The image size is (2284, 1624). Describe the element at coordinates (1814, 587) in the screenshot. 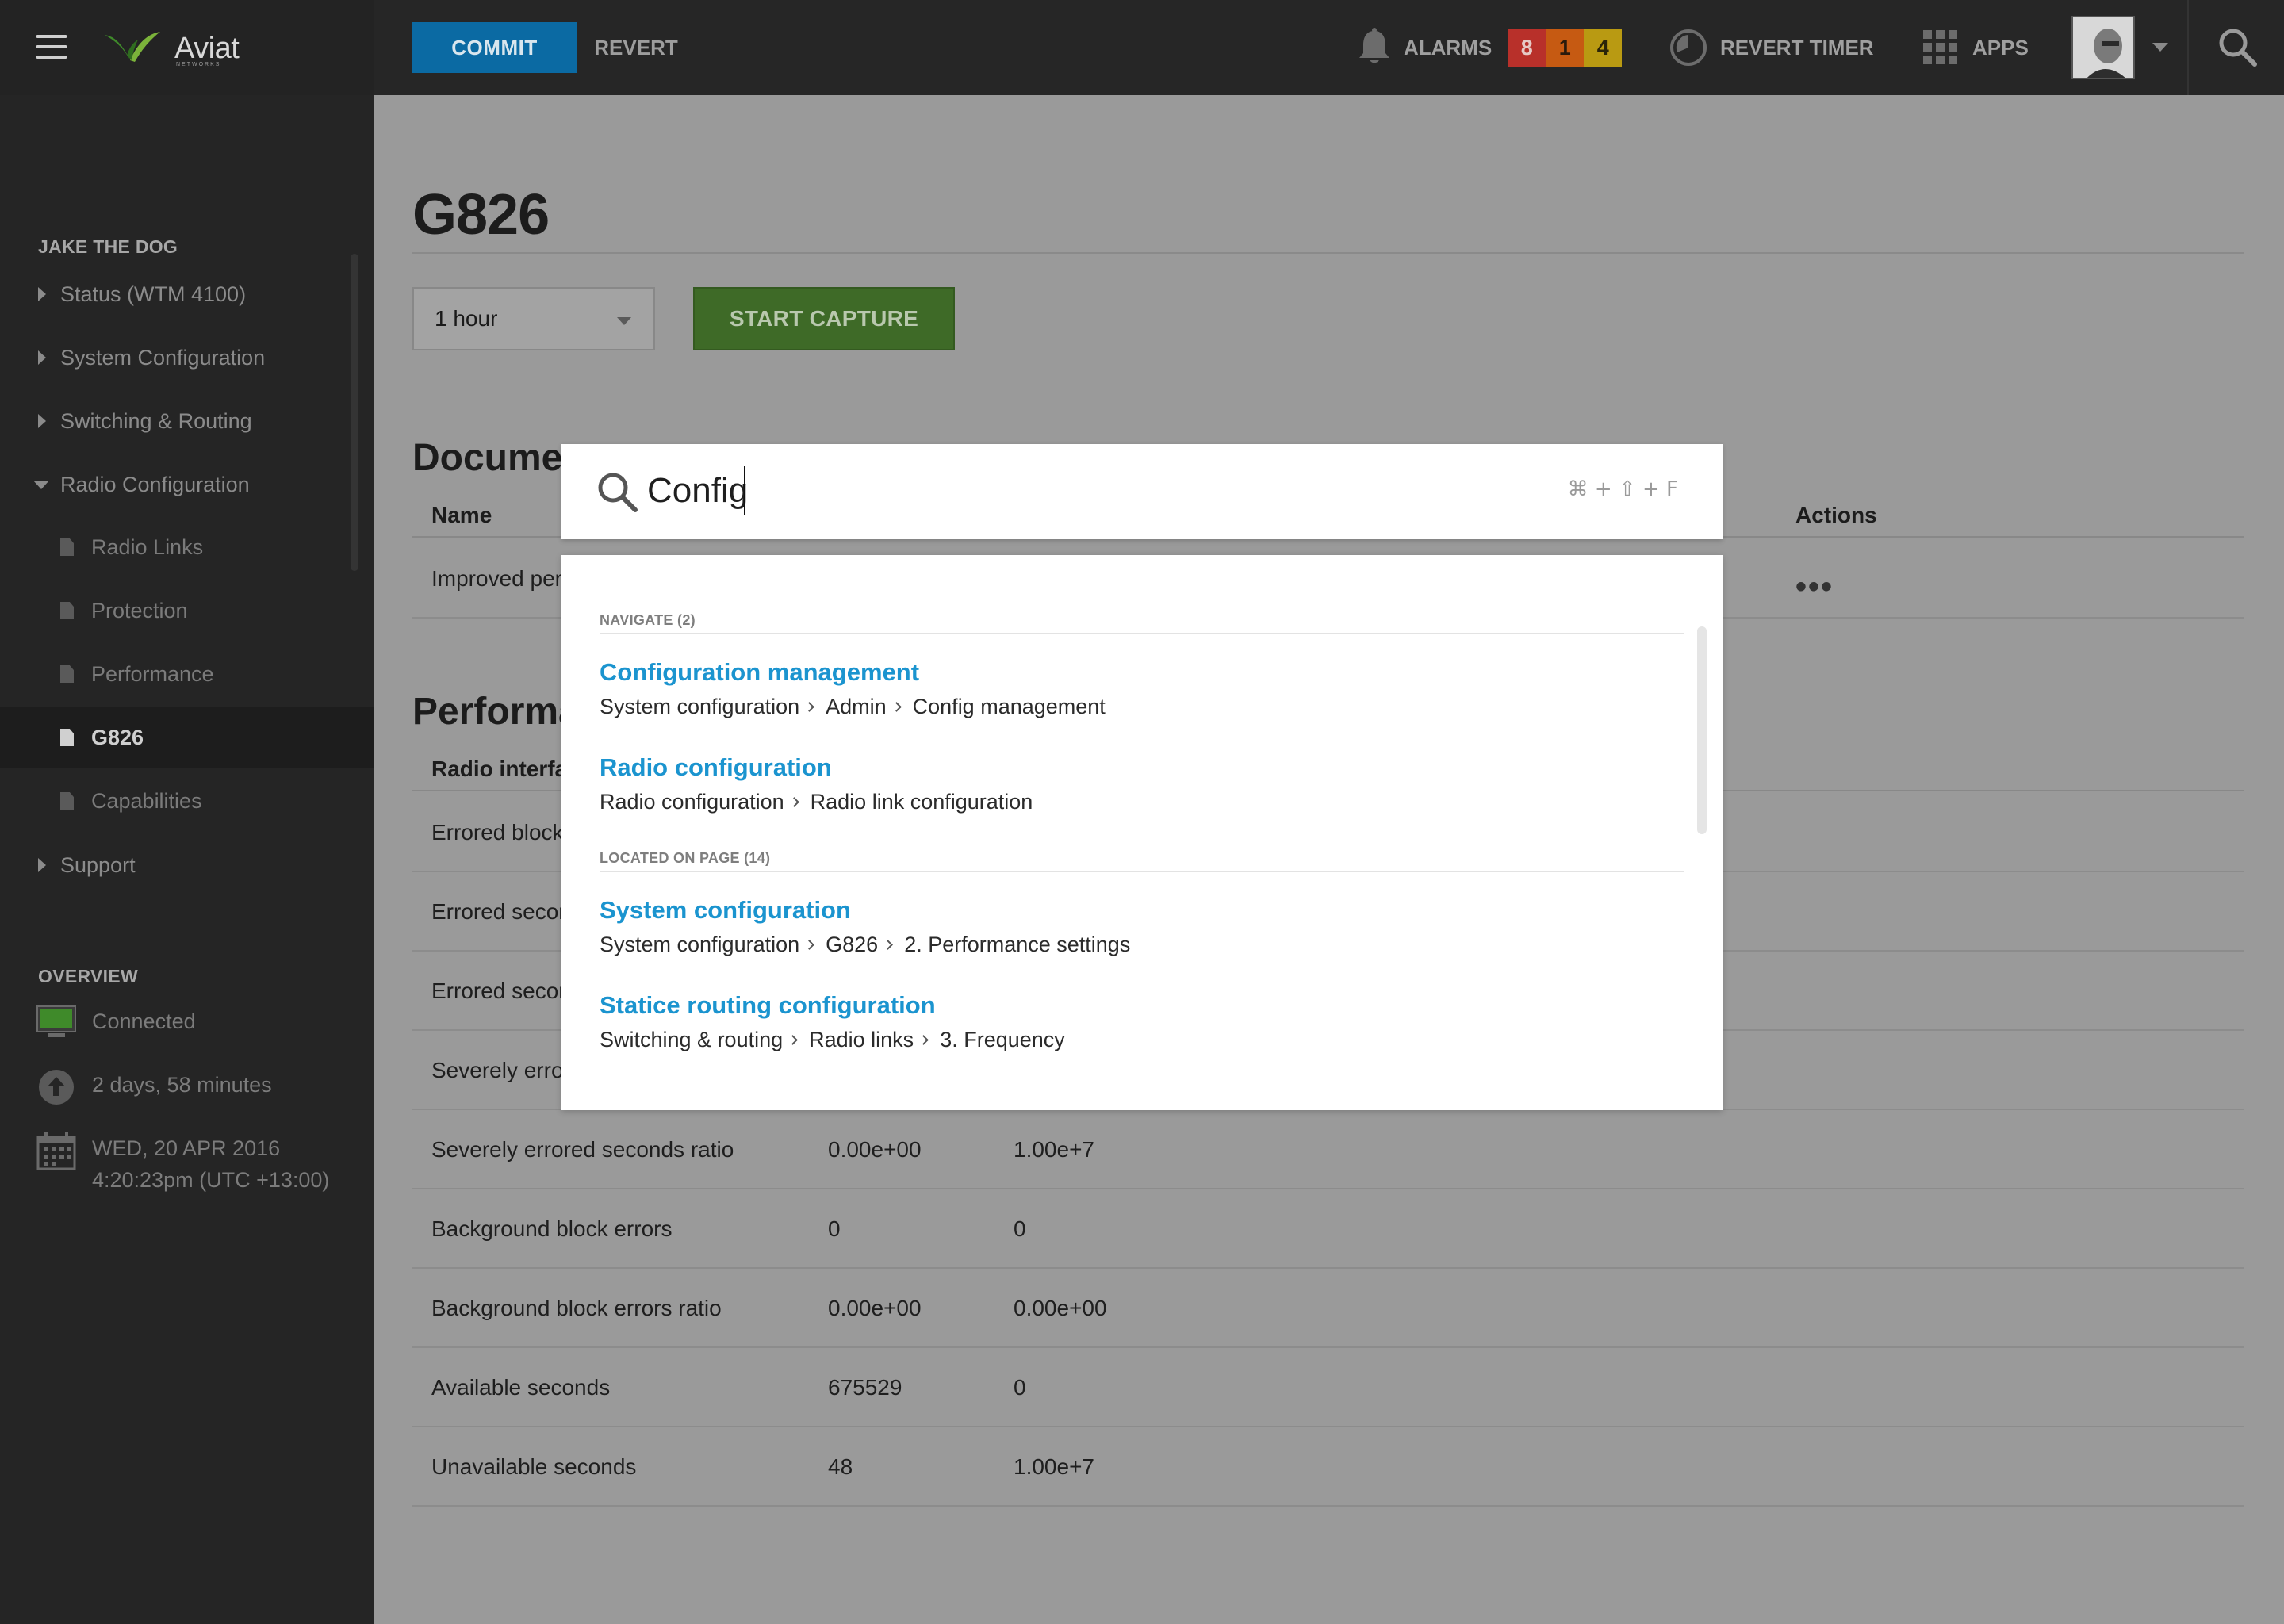

I see `document-actions-more-icon: •••` at that location.